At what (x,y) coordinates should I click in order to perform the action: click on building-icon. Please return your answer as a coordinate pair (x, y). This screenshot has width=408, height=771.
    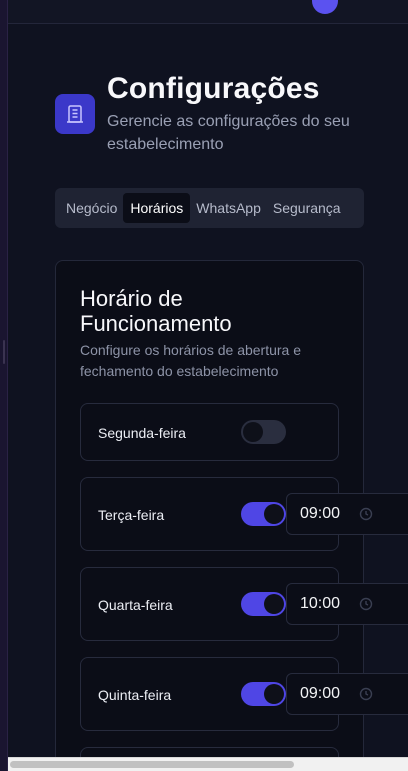
    Looking at the image, I should click on (75, 114).